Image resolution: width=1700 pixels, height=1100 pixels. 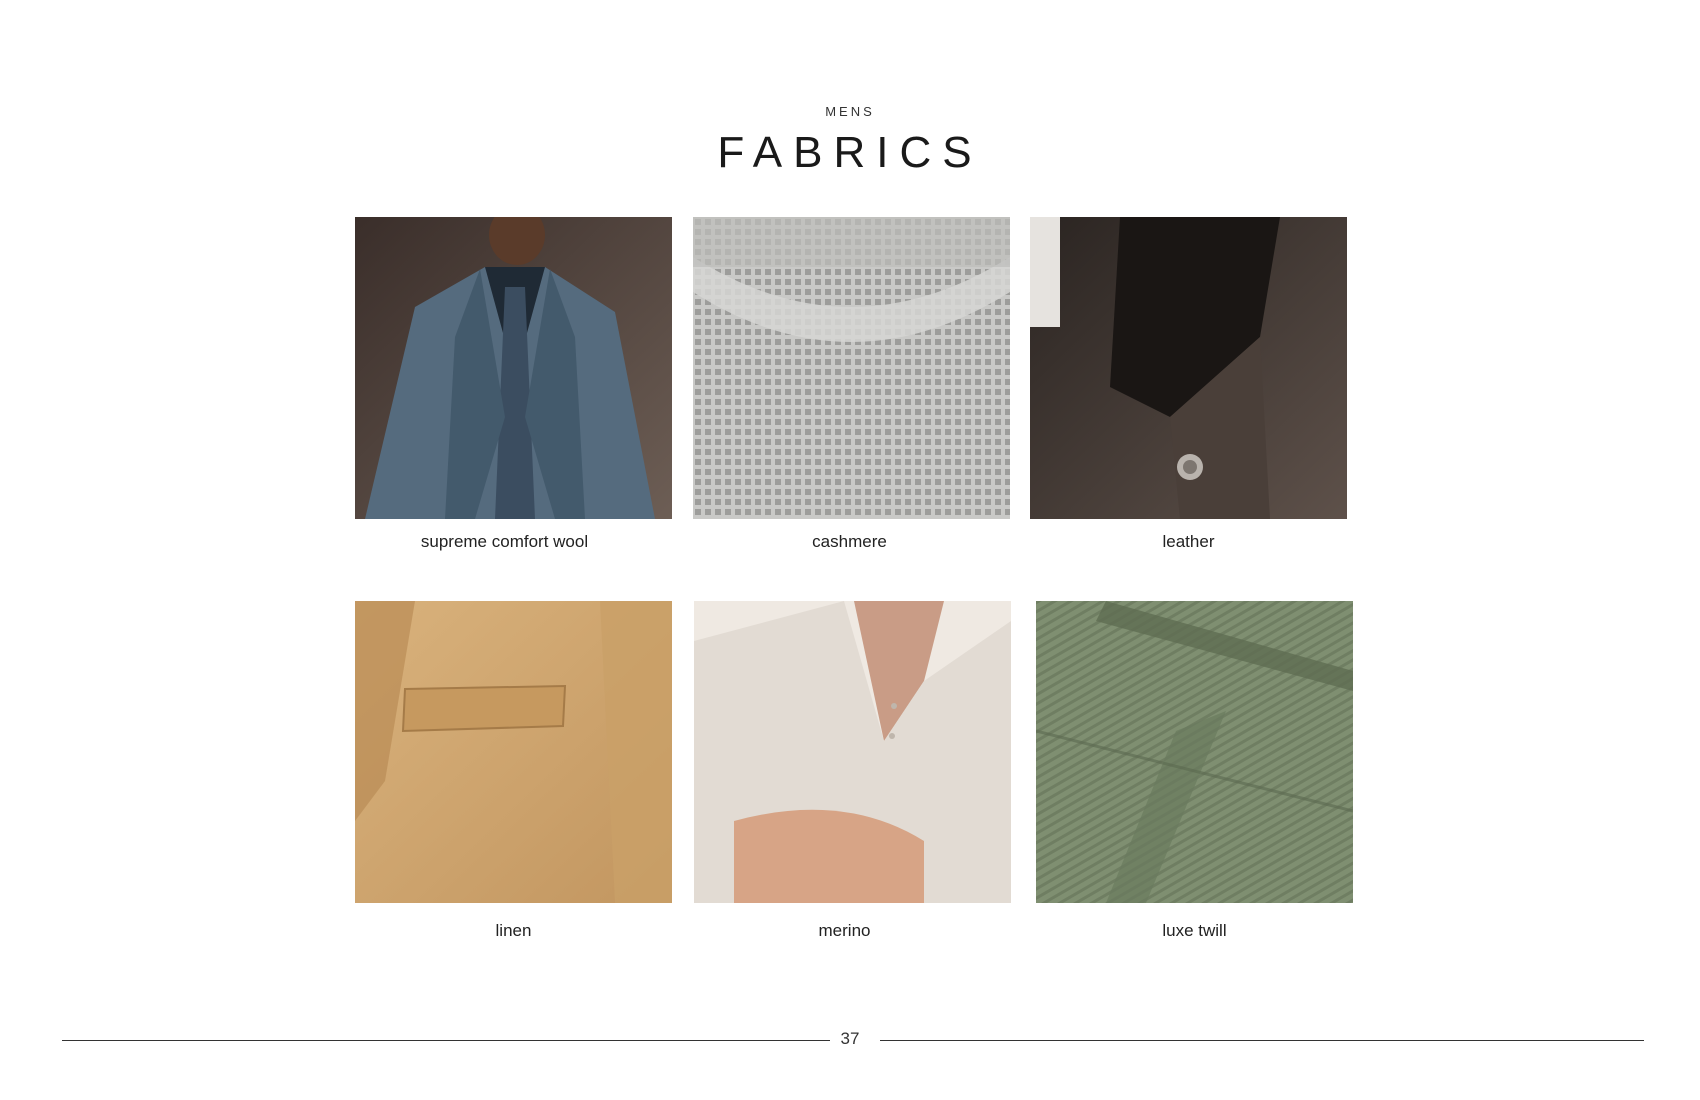 What do you see at coordinates (504, 541) in the screenshot?
I see `fabric-label: supreme comfort wool` at bounding box center [504, 541].